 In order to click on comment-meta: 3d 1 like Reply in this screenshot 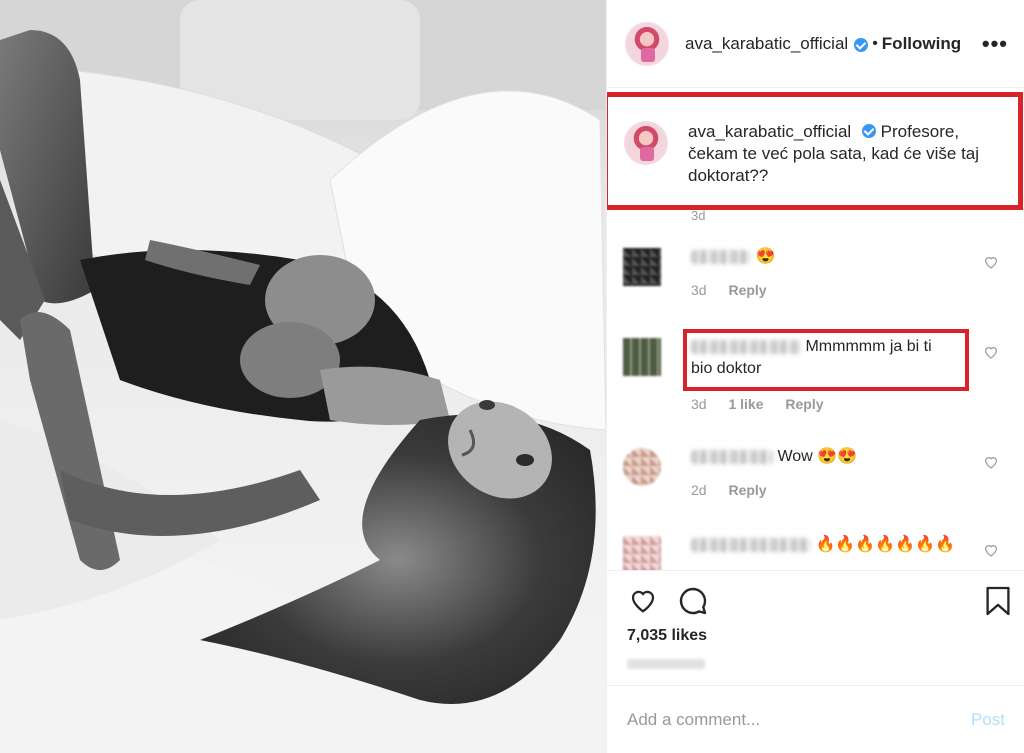, I will do `click(816, 404)`.